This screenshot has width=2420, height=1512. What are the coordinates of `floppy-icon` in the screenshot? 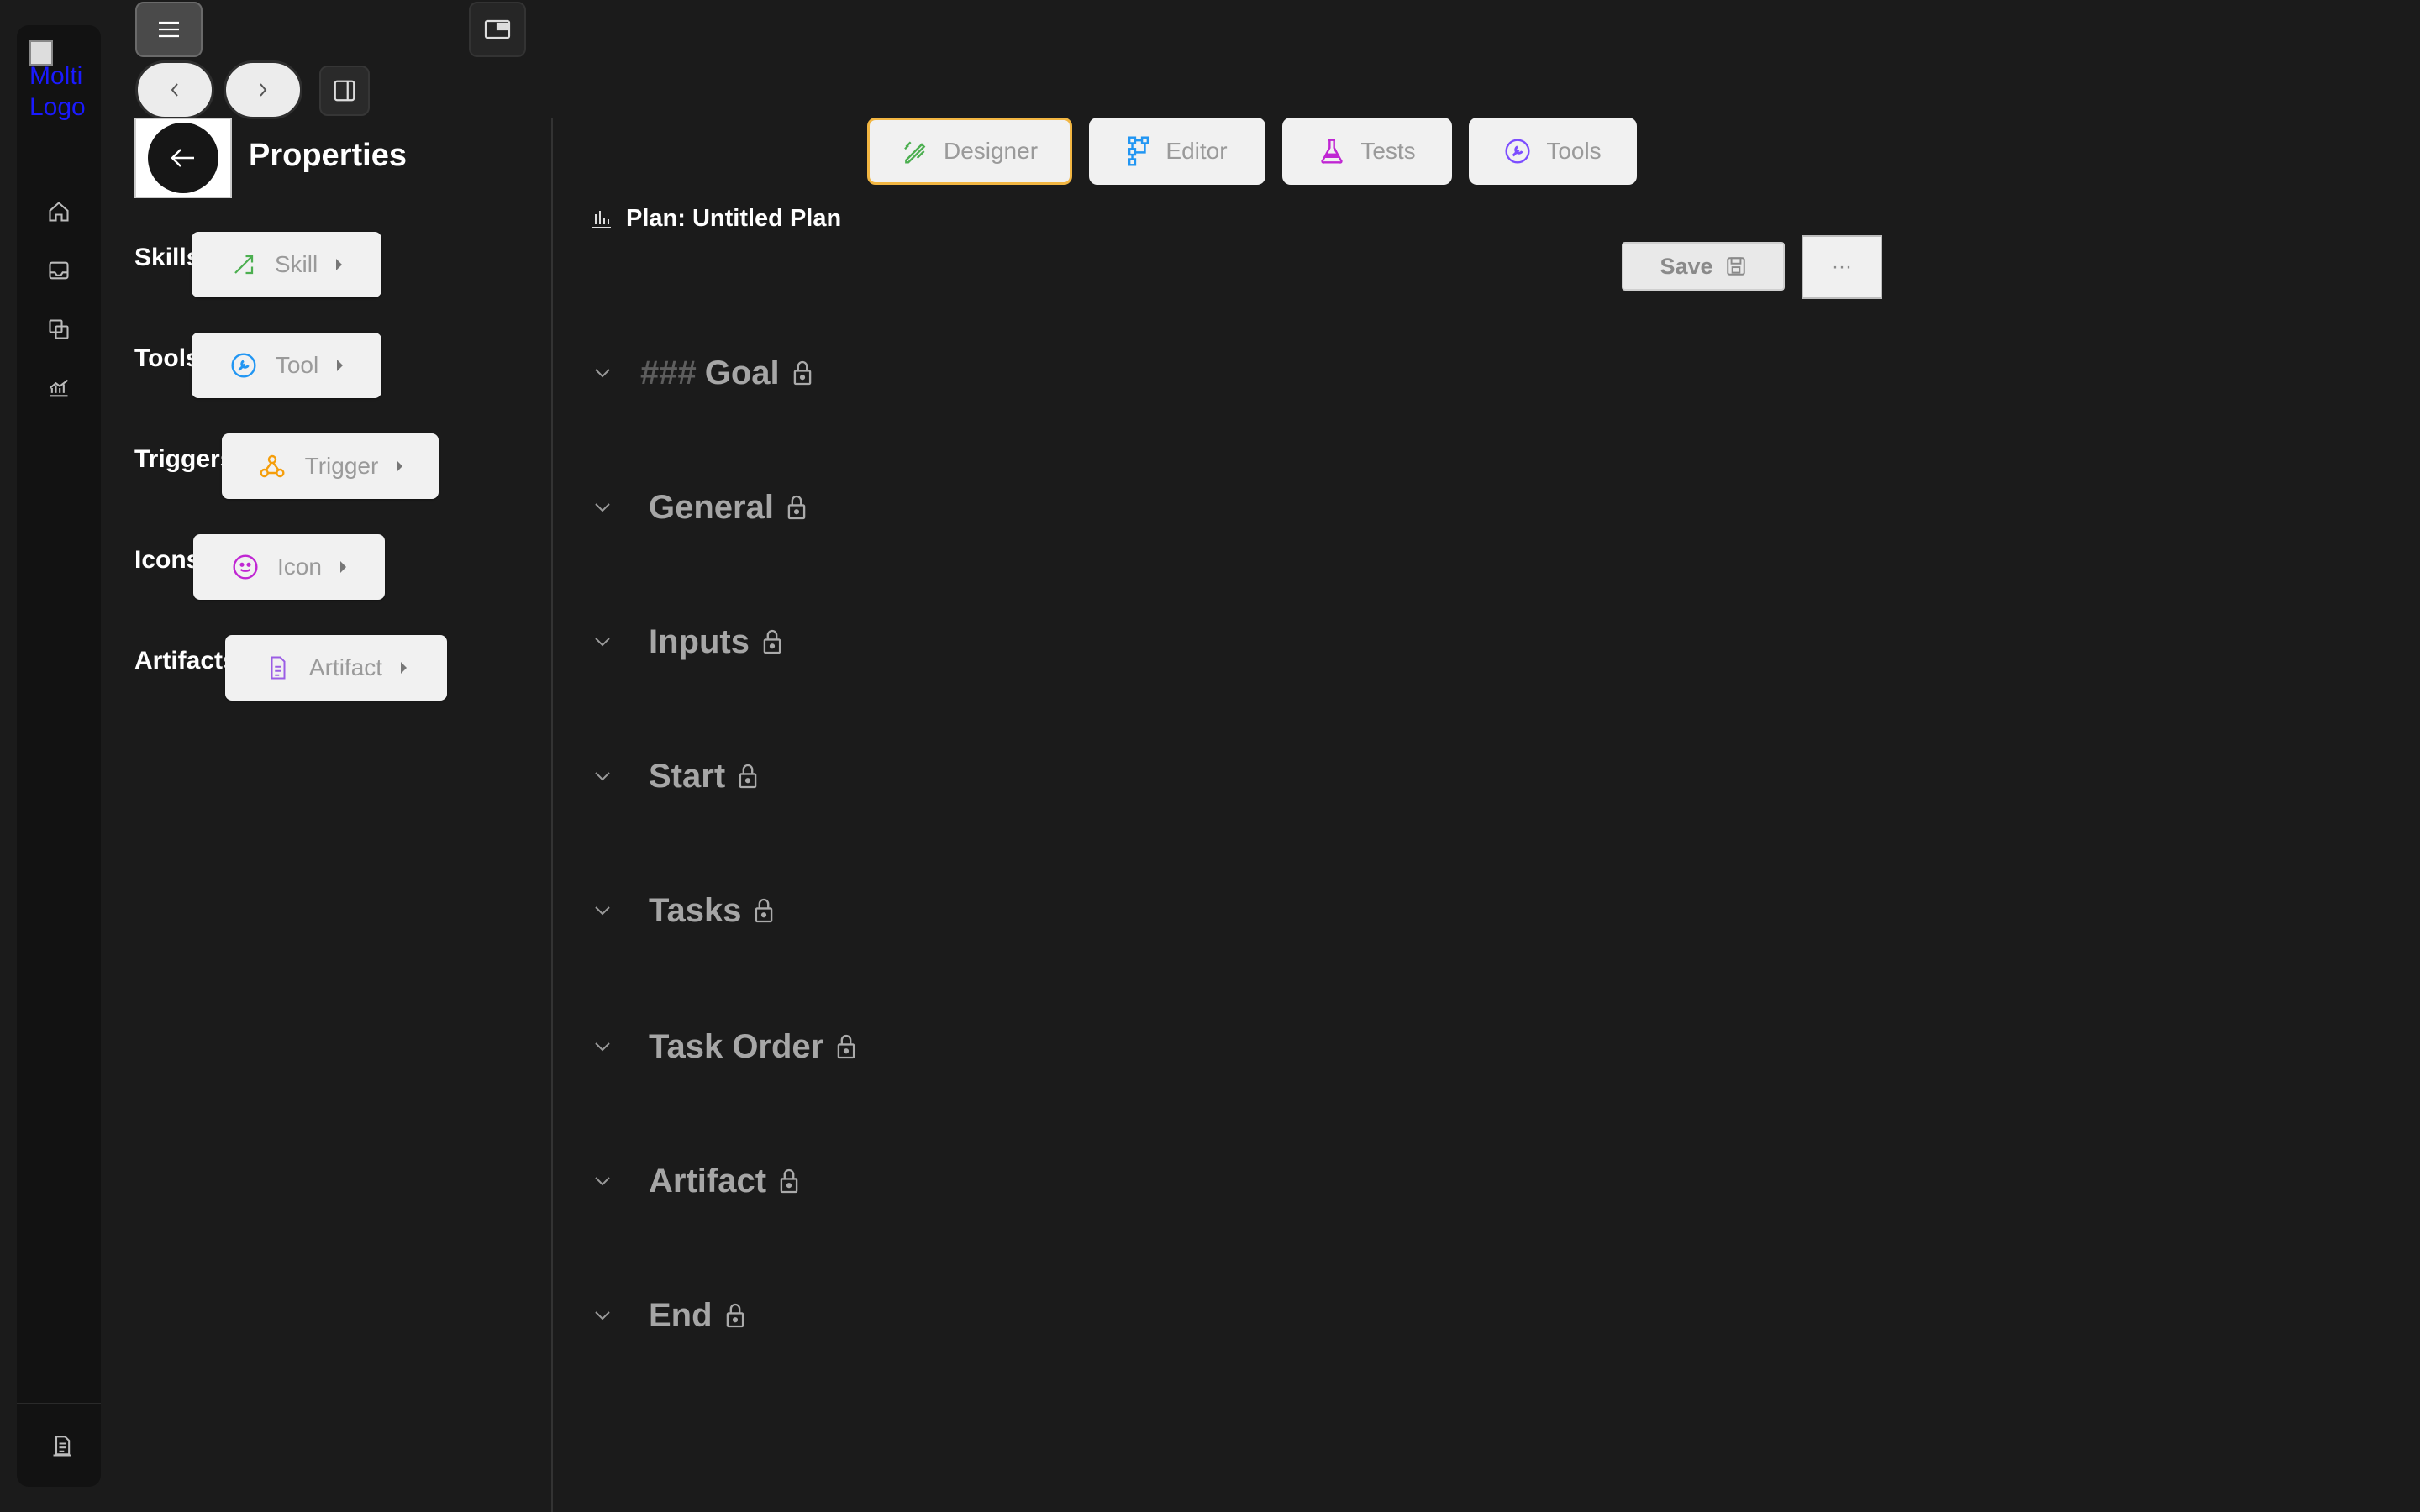 It's located at (1736, 266).